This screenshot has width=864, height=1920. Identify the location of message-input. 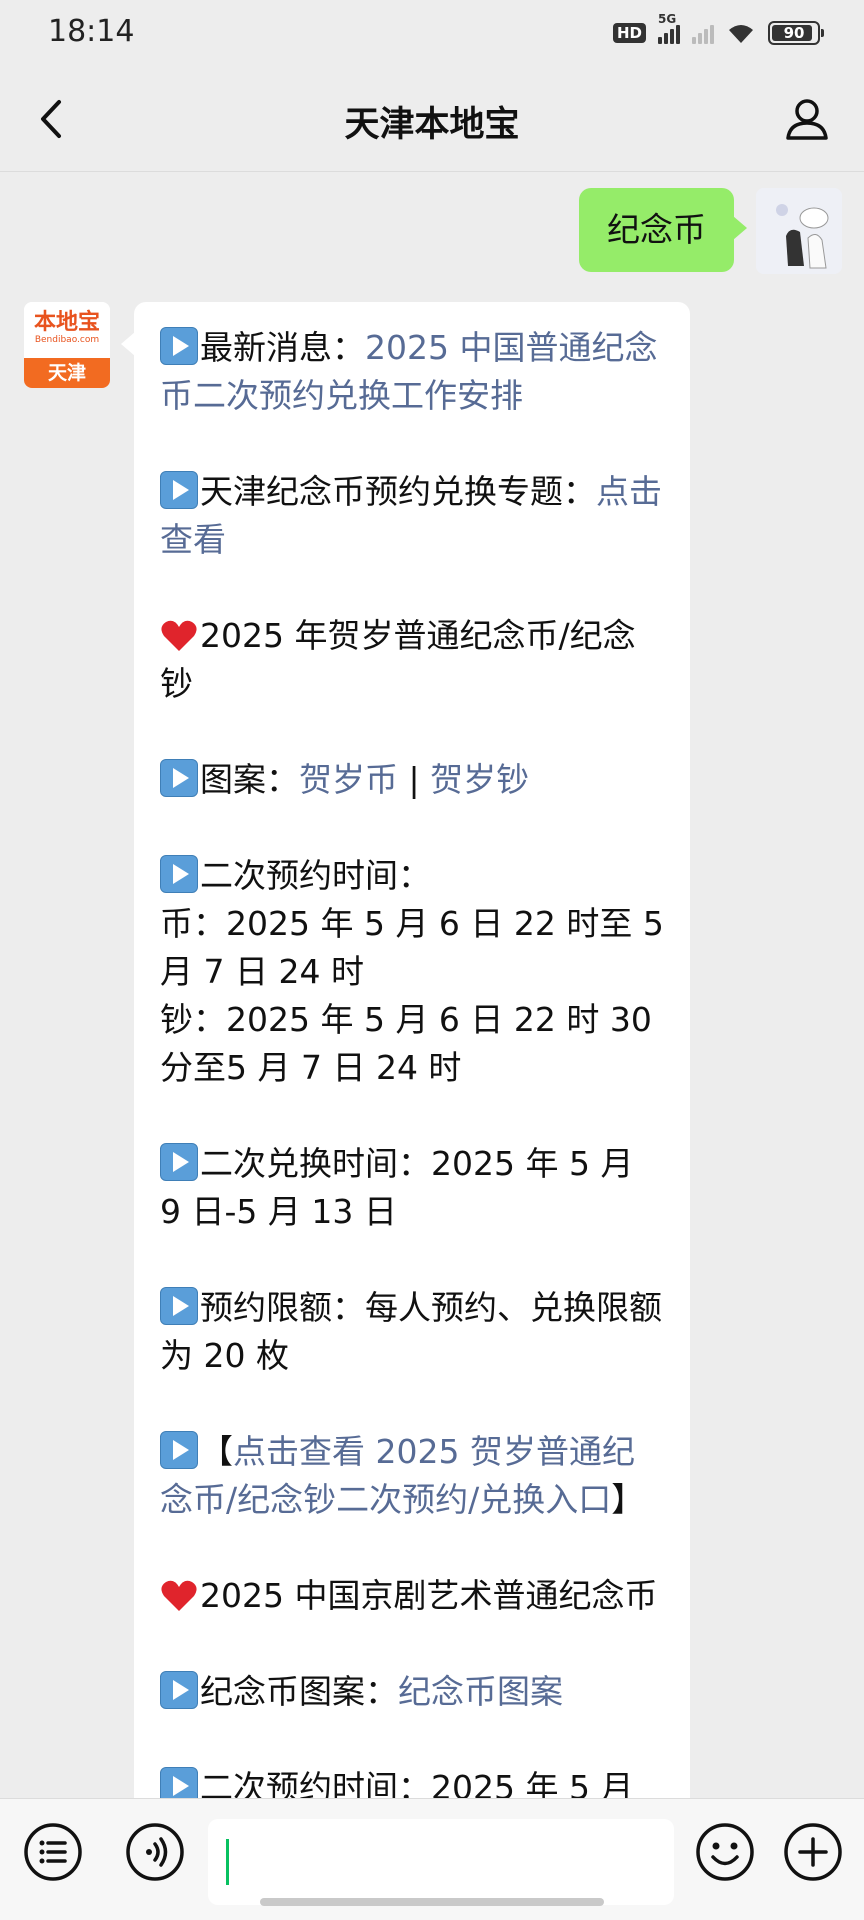
(441, 1862).